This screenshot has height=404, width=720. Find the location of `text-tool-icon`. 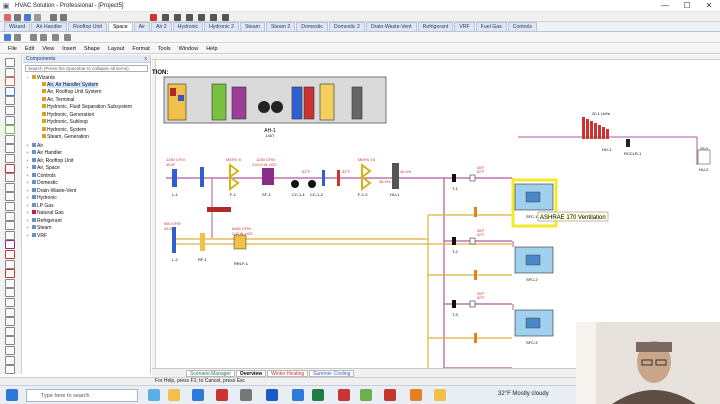

text-tool-icon is located at coordinates (165, 17).